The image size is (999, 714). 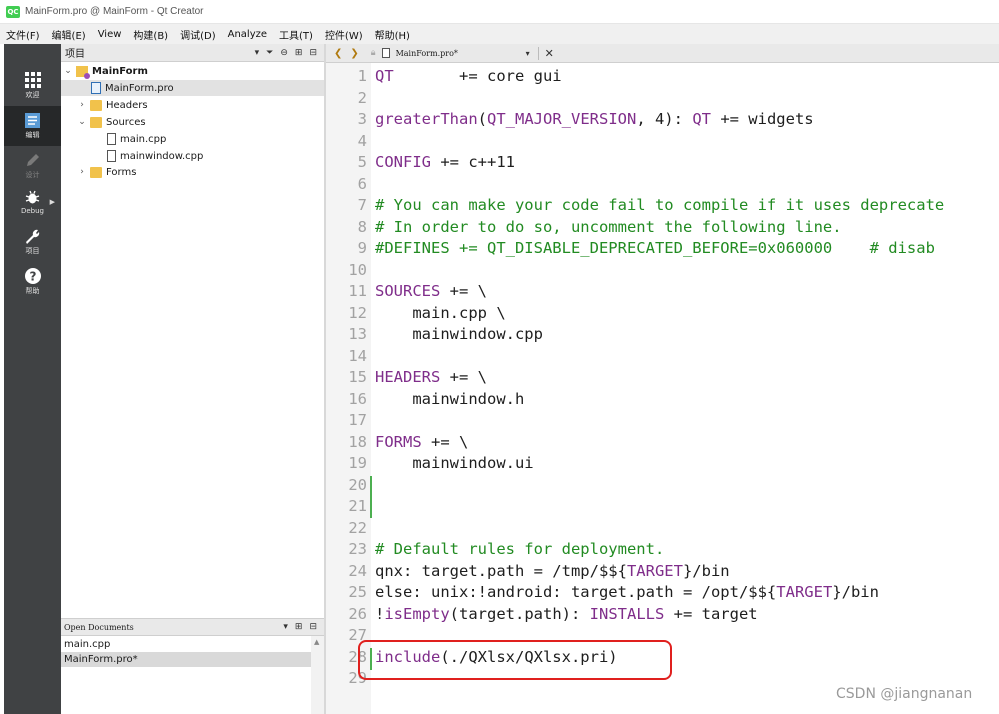 What do you see at coordinates (362, 226) in the screenshot?
I see `line-number: 8` at bounding box center [362, 226].